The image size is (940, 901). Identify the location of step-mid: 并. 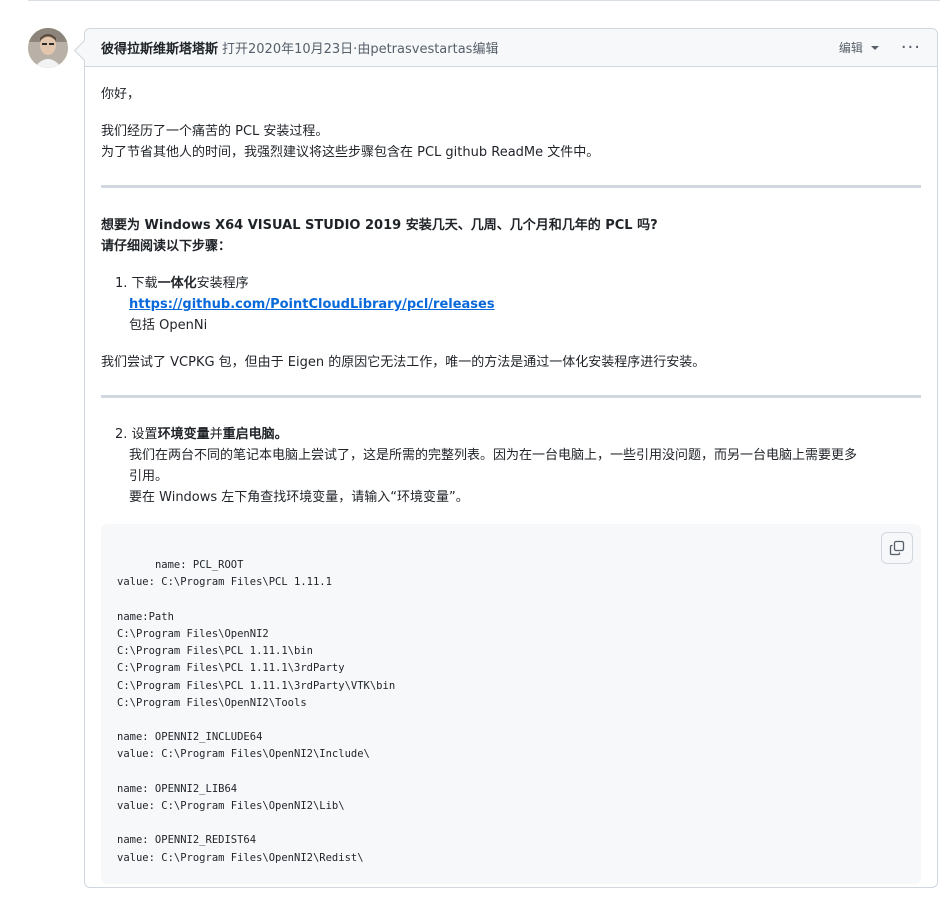
(216, 434).